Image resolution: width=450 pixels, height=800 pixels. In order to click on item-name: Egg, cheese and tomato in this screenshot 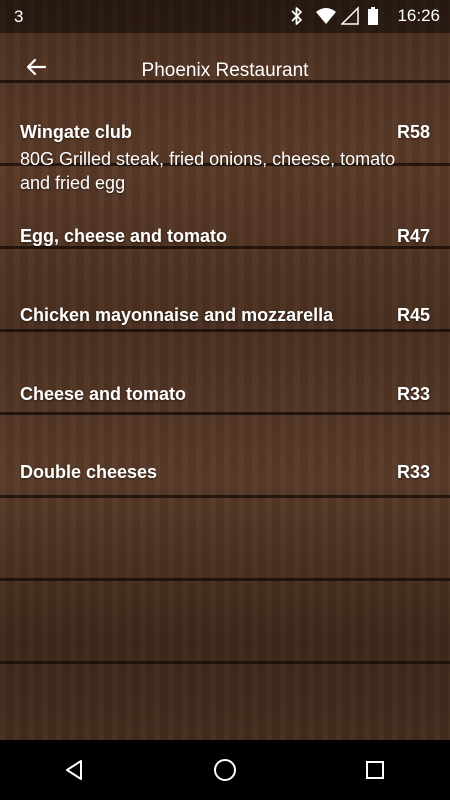, I will do `click(124, 236)`.